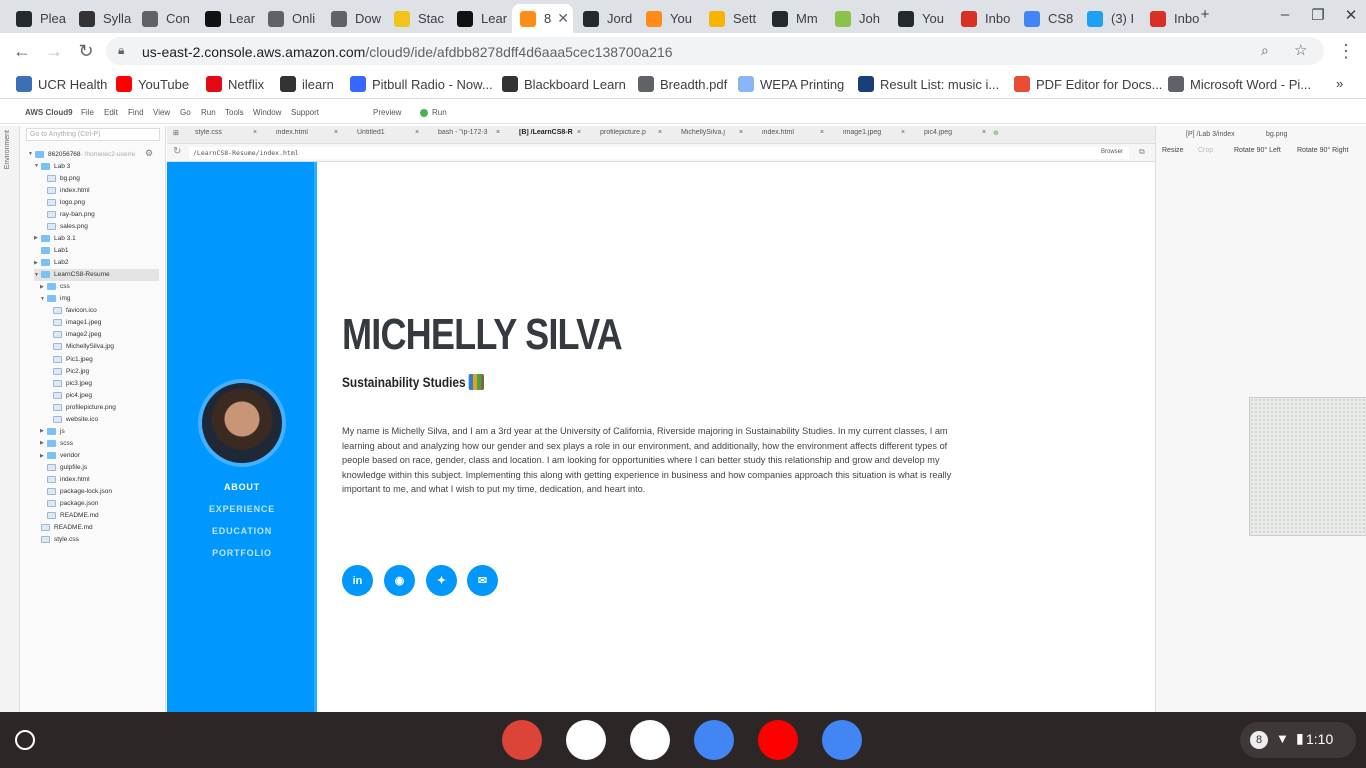 This screenshot has width=1366, height=768. What do you see at coordinates (96, 540) in the screenshot?
I see `tree-file: style.css` at bounding box center [96, 540].